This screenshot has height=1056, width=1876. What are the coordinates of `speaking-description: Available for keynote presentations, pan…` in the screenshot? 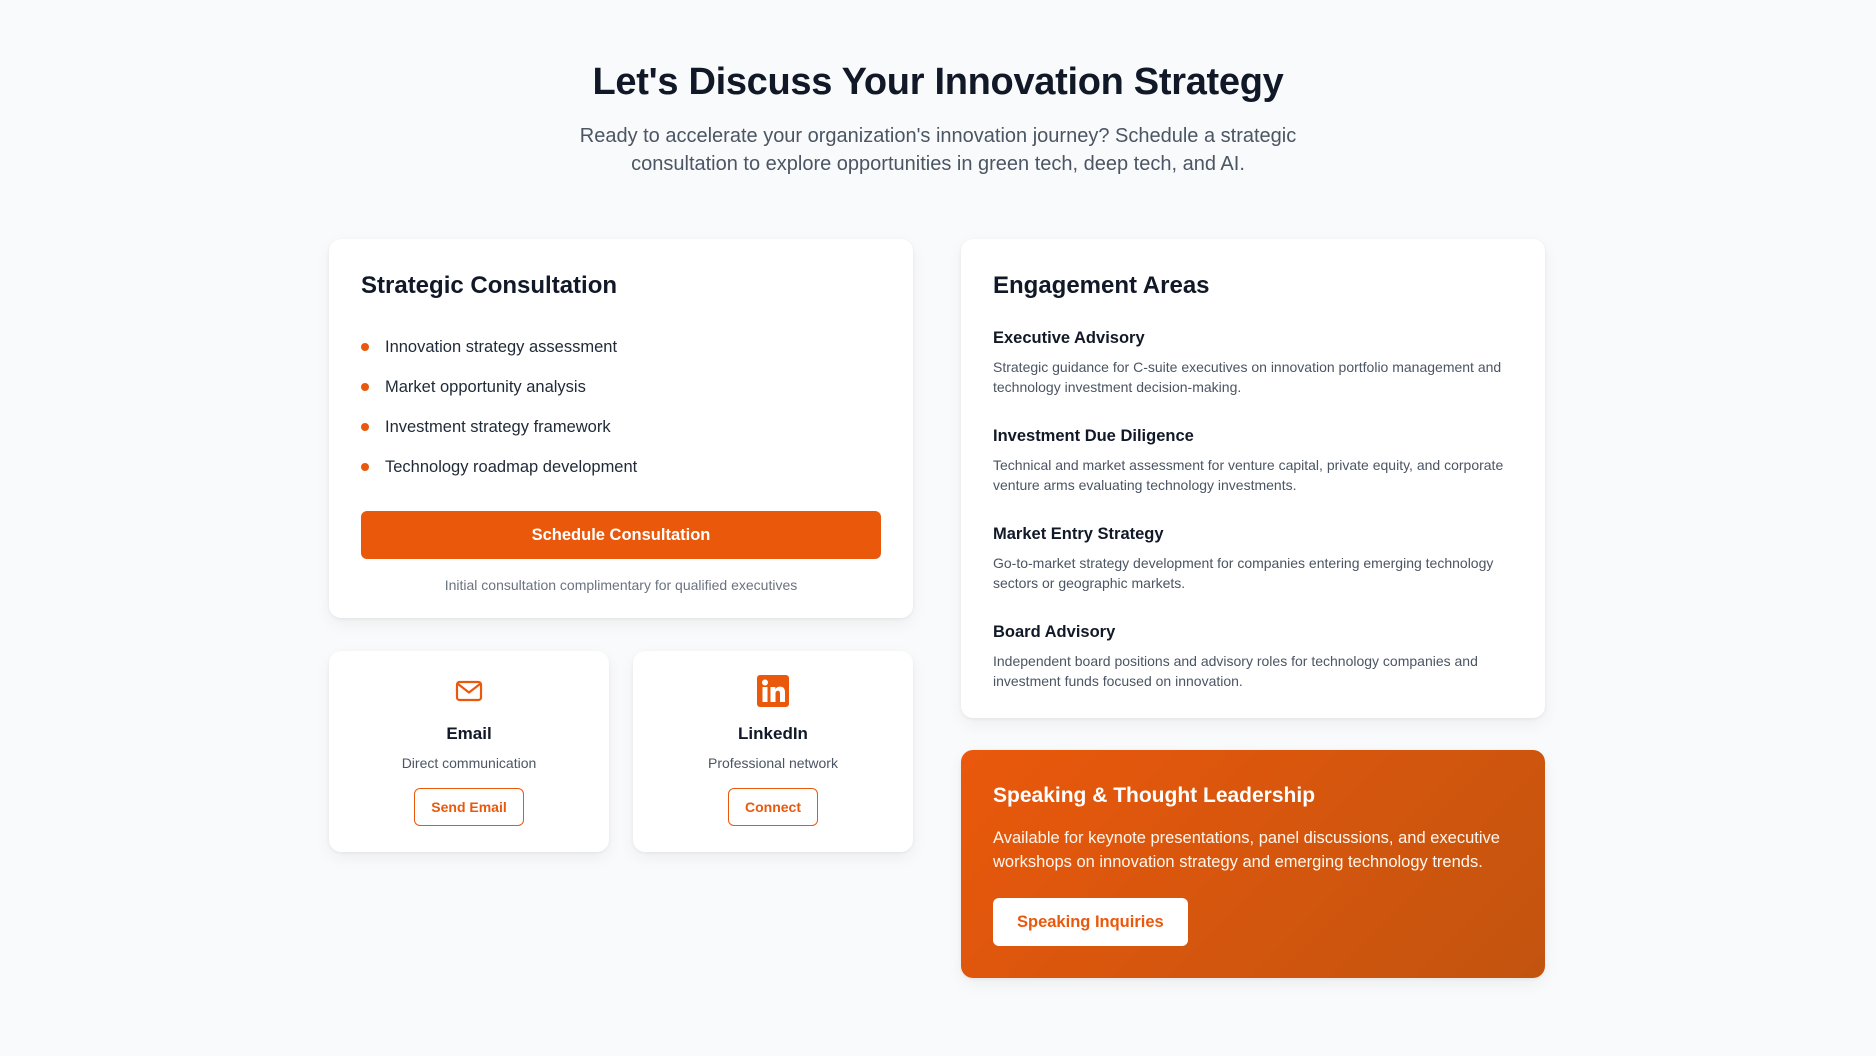 It's located at (1246, 850).